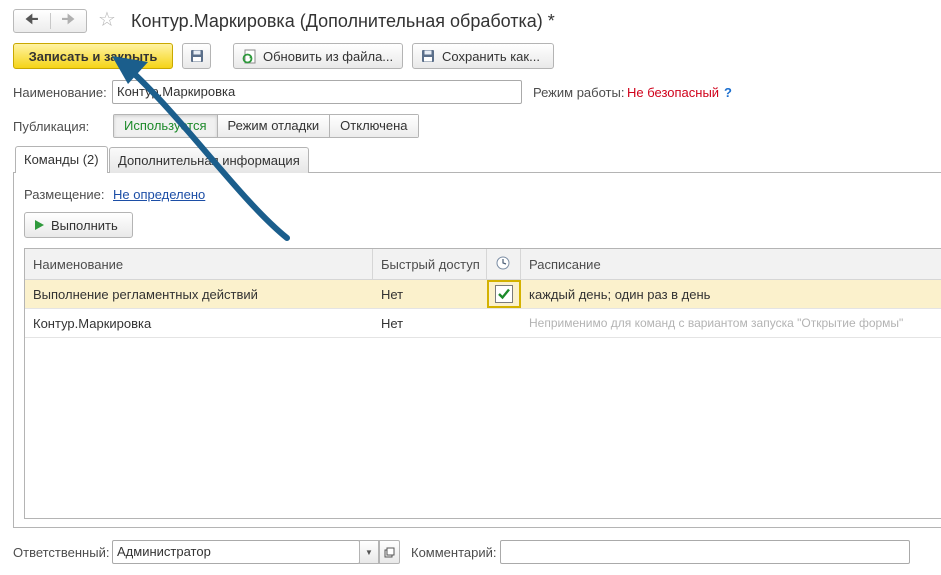  I want to click on open-window-icon, so click(389, 552).